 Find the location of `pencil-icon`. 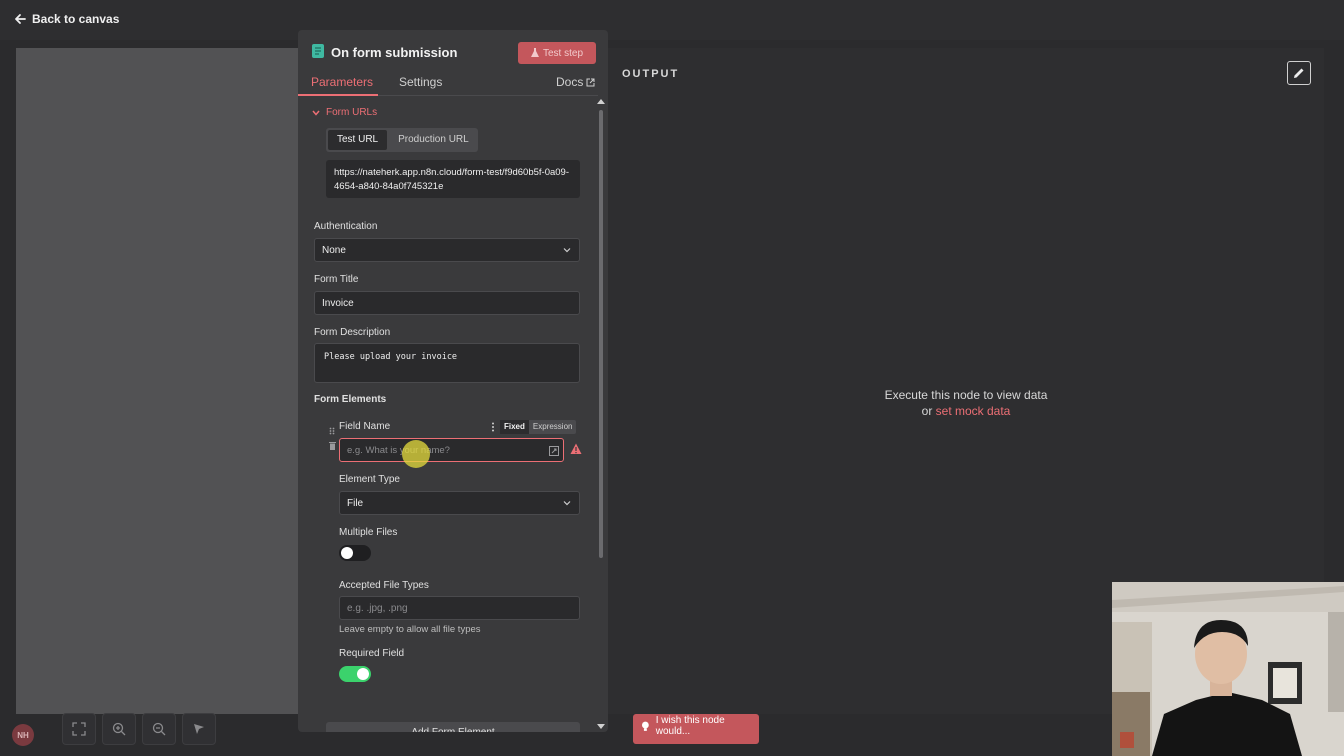

pencil-icon is located at coordinates (1299, 73).